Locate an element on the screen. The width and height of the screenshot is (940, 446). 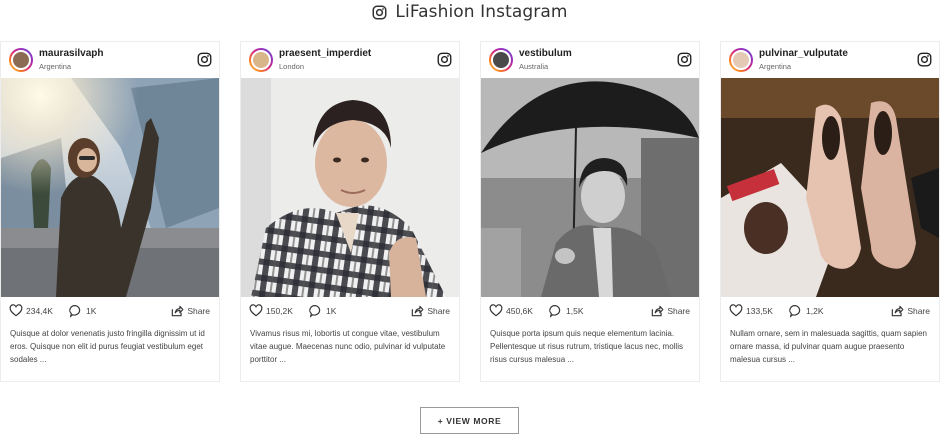
post-header: maurasilvaph Argentina is located at coordinates (110, 60).